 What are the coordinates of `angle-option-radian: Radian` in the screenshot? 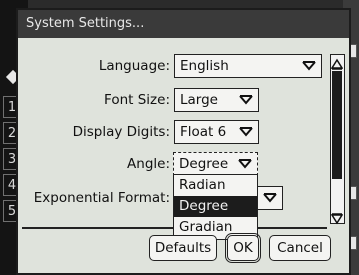 It's located at (215, 185).